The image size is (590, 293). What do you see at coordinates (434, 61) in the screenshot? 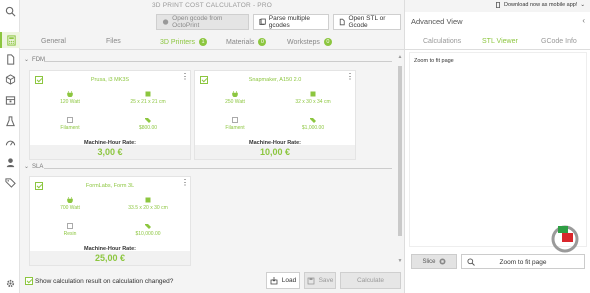
I see `zoom-hint: Zoom to fit page` at bounding box center [434, 61].